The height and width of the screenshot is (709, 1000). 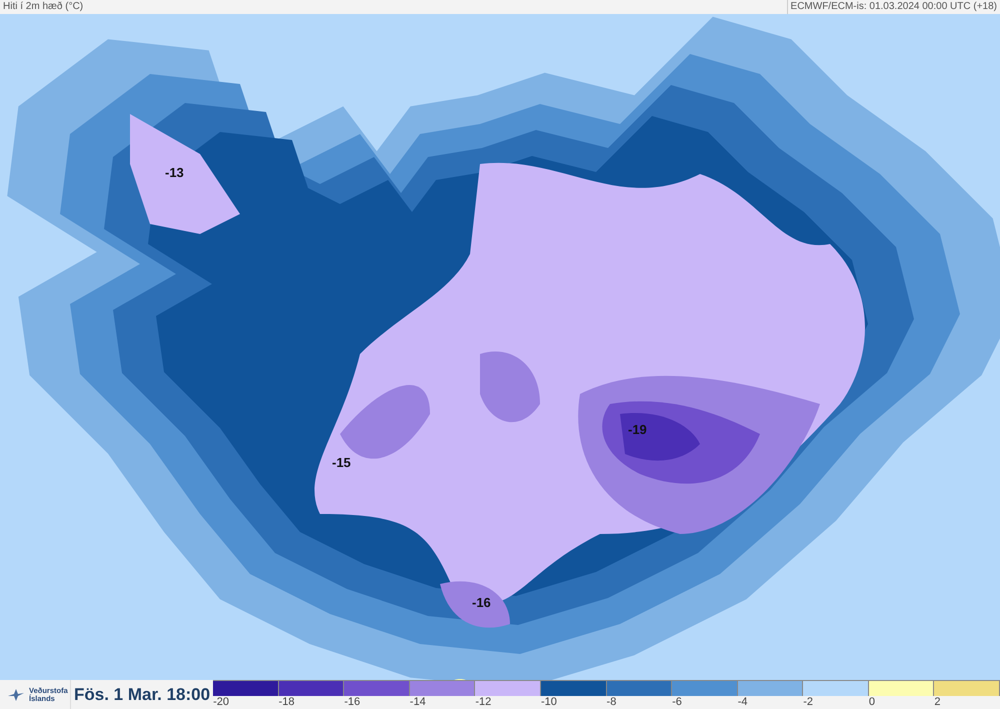 What do you see at coordinates (637, 429) in the screenshot?
I see `temperature-label: -19` at bounding box center [637, 429].